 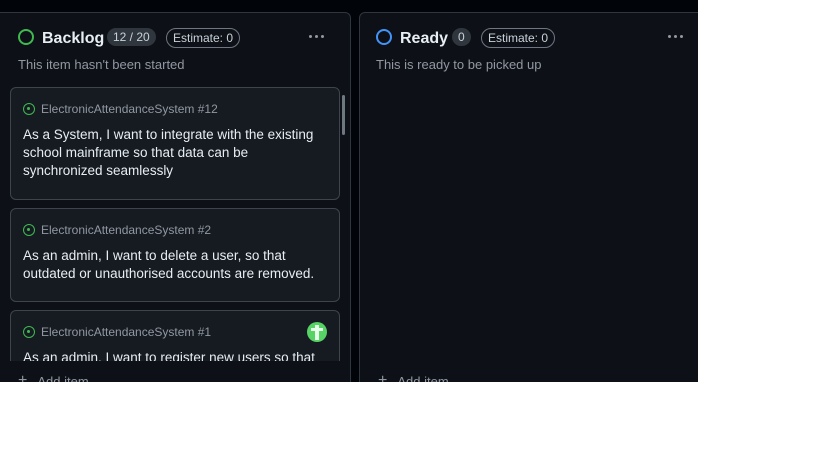 I want to click on assignee-avatar, so click(x=317, y=332).